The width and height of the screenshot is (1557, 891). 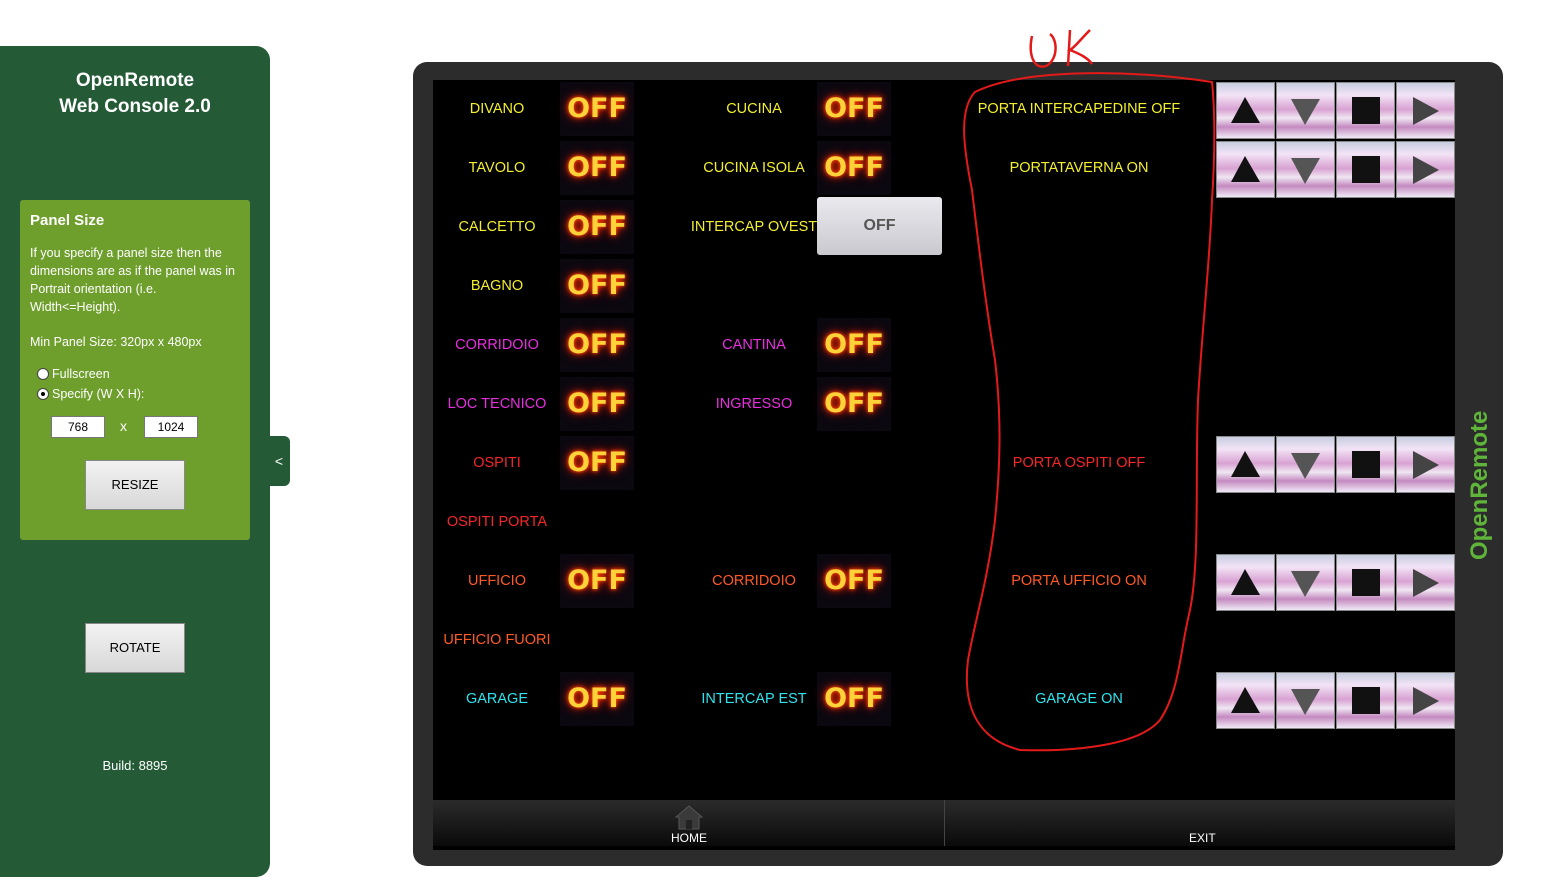 What do you see at coordinates (1200, 823) in the screenshot?
I see `exit-tab: EXIT` at bounding box center [1200, 823].